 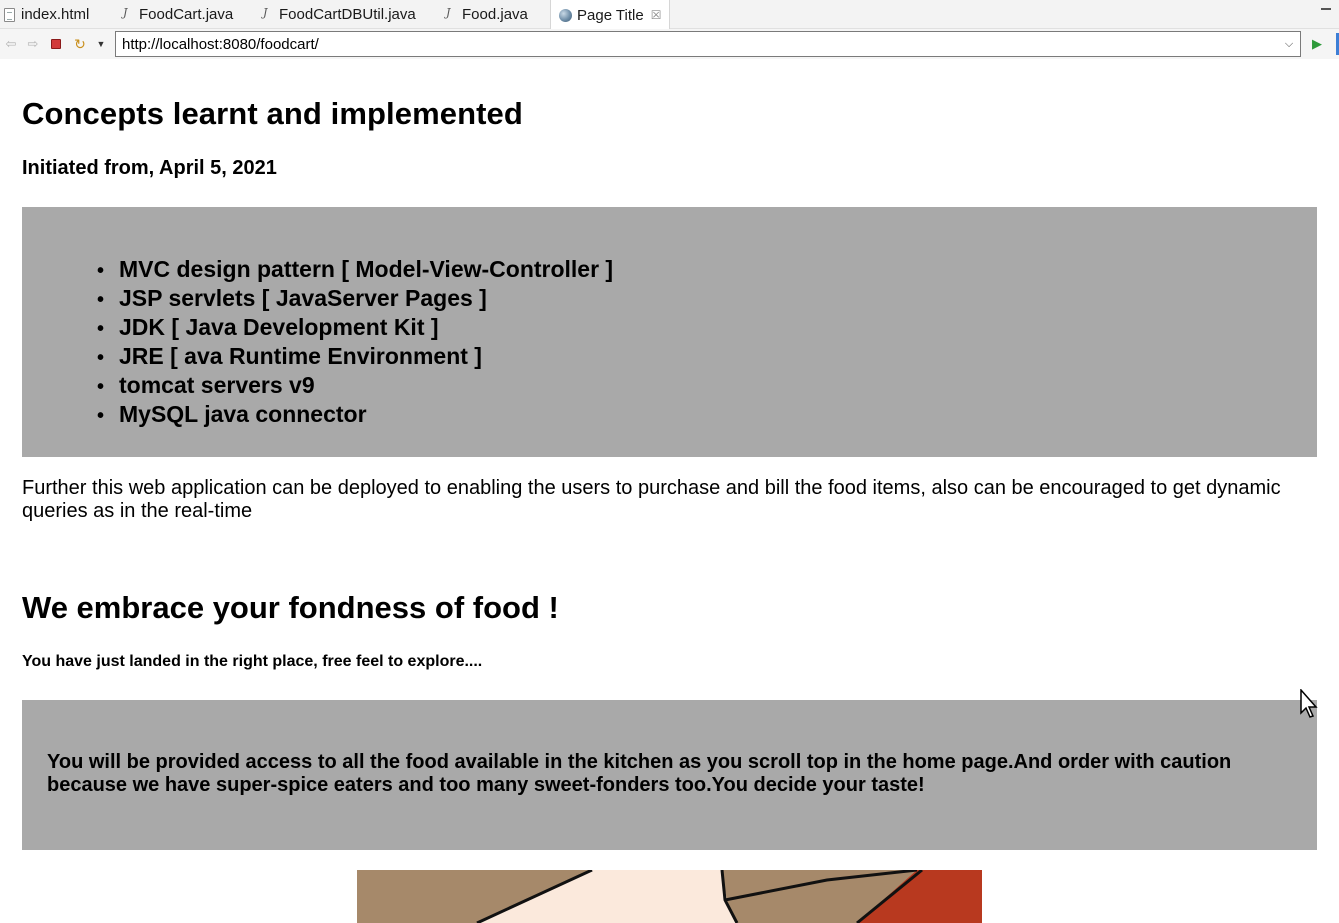 I want to click on tab-page-title: Page Title ☒, so click(x=610, y=15).